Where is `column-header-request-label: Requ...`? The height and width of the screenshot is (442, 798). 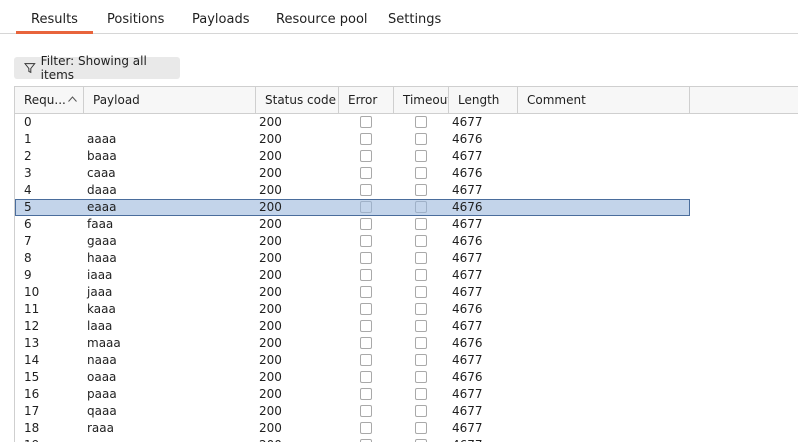 column-header-request-label: Requ... is located at coordinates (45, 100).